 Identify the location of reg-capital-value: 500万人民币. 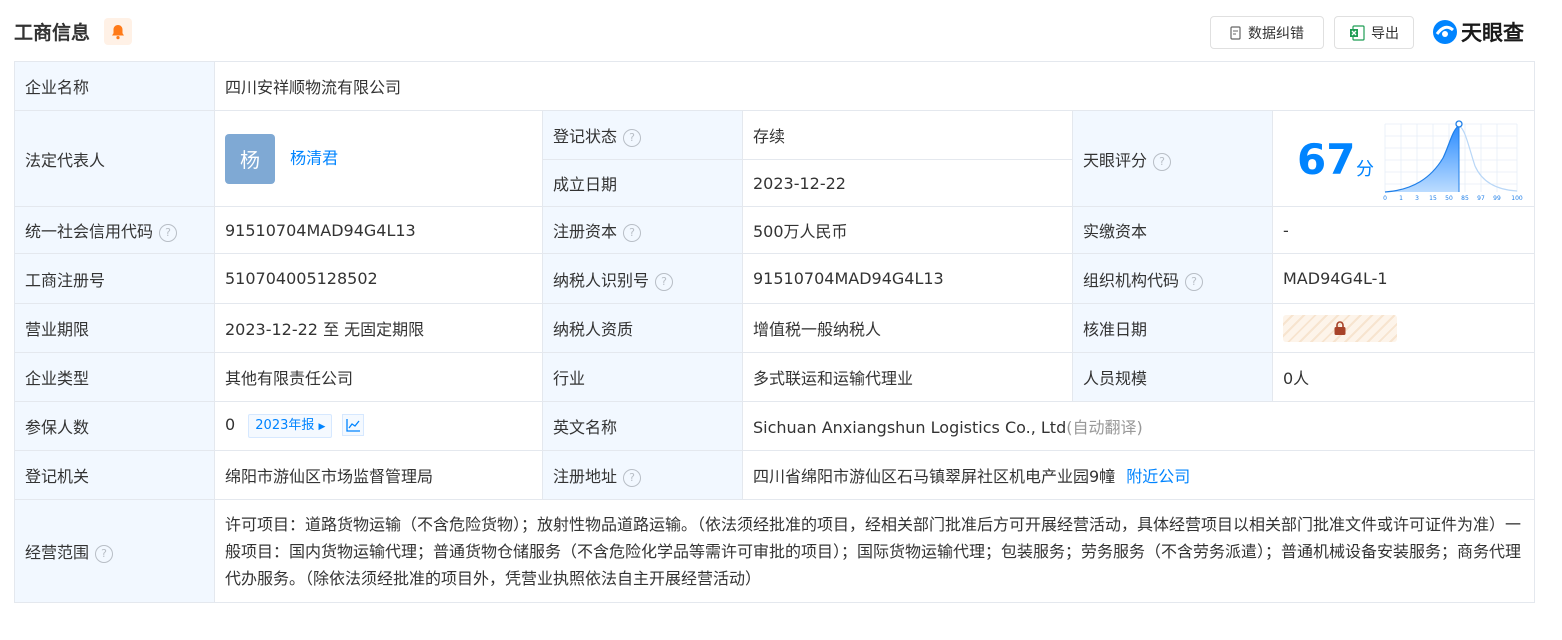
(907, 230).